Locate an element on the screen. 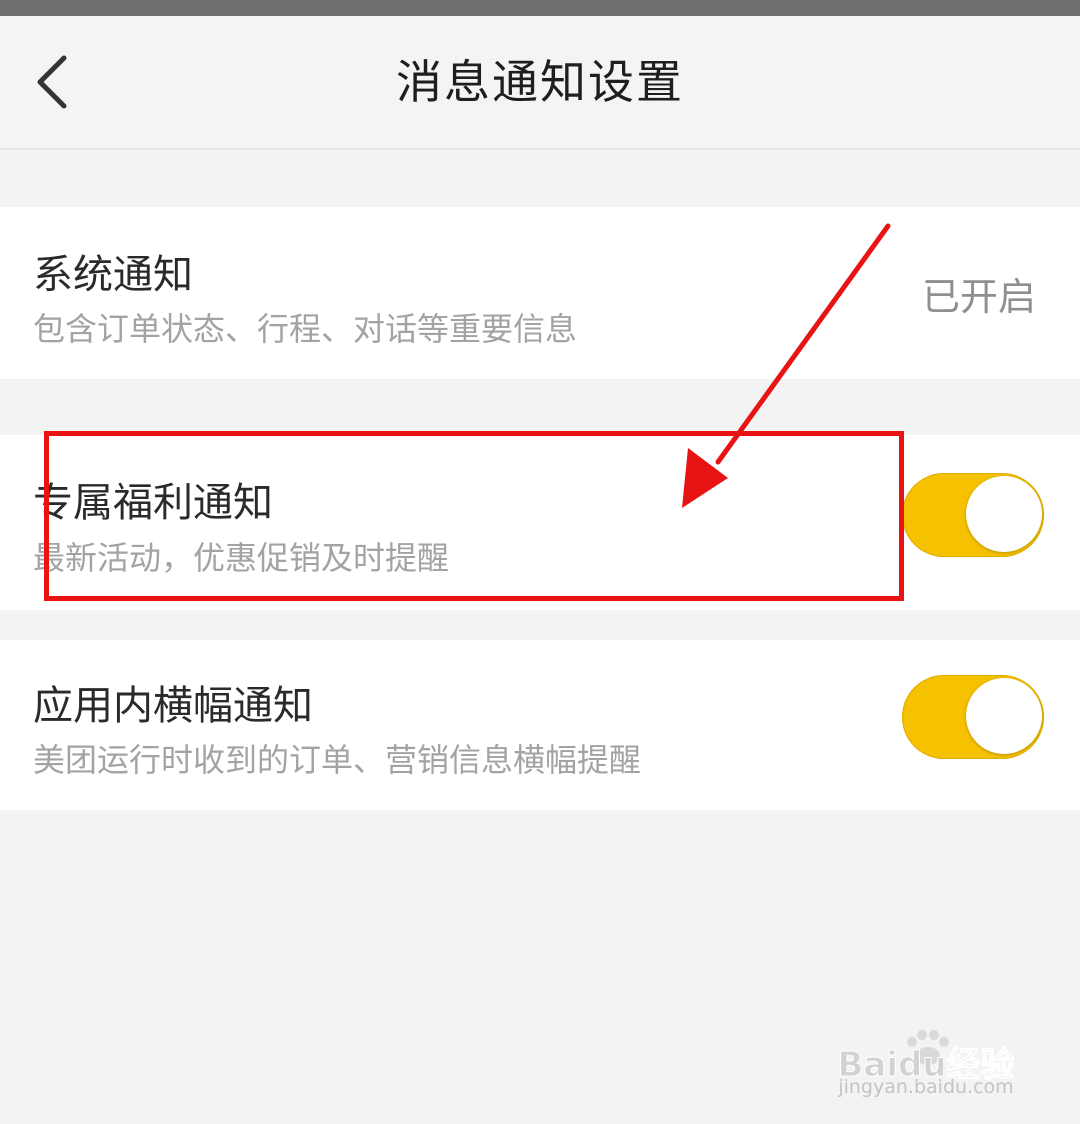  navigation-bar: 消息通知设置 is located at coordinates (540, 83).